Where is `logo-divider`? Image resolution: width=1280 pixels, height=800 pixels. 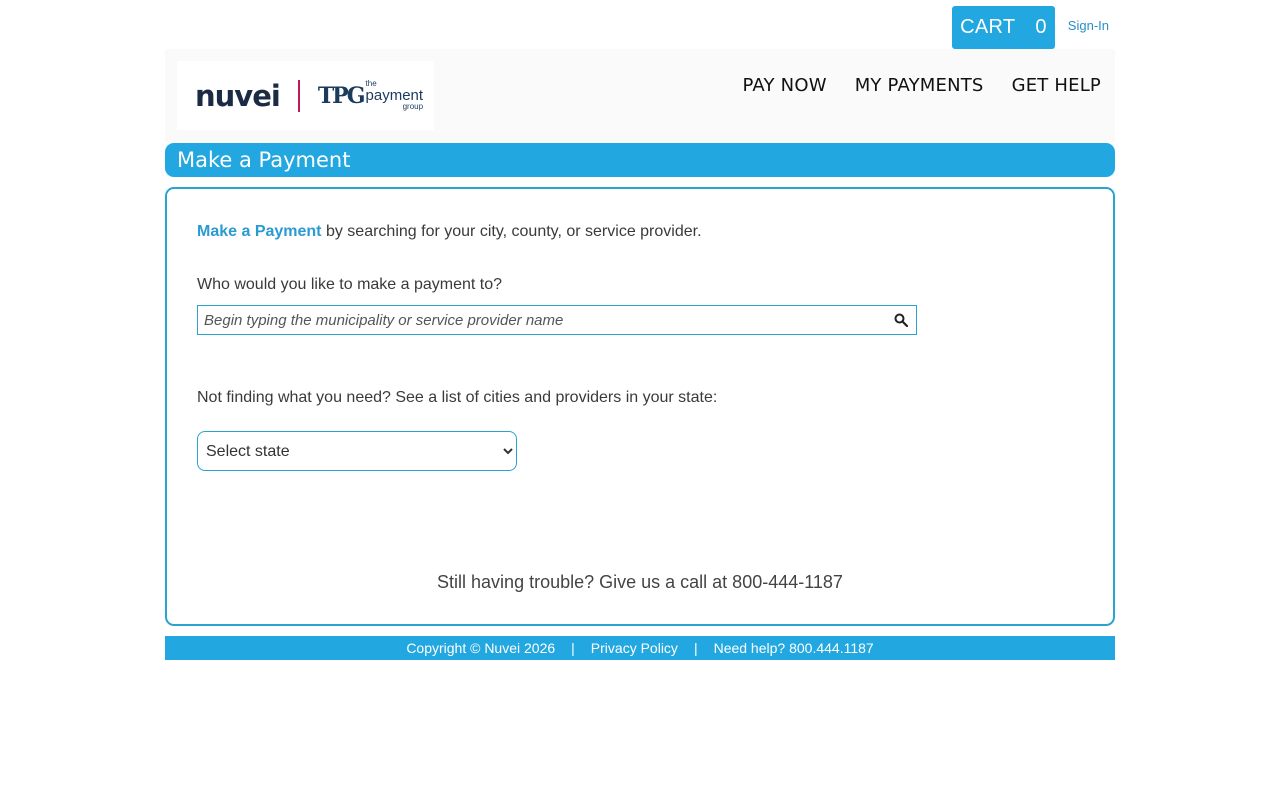 logo-divider is located at coordinates (298, 95).